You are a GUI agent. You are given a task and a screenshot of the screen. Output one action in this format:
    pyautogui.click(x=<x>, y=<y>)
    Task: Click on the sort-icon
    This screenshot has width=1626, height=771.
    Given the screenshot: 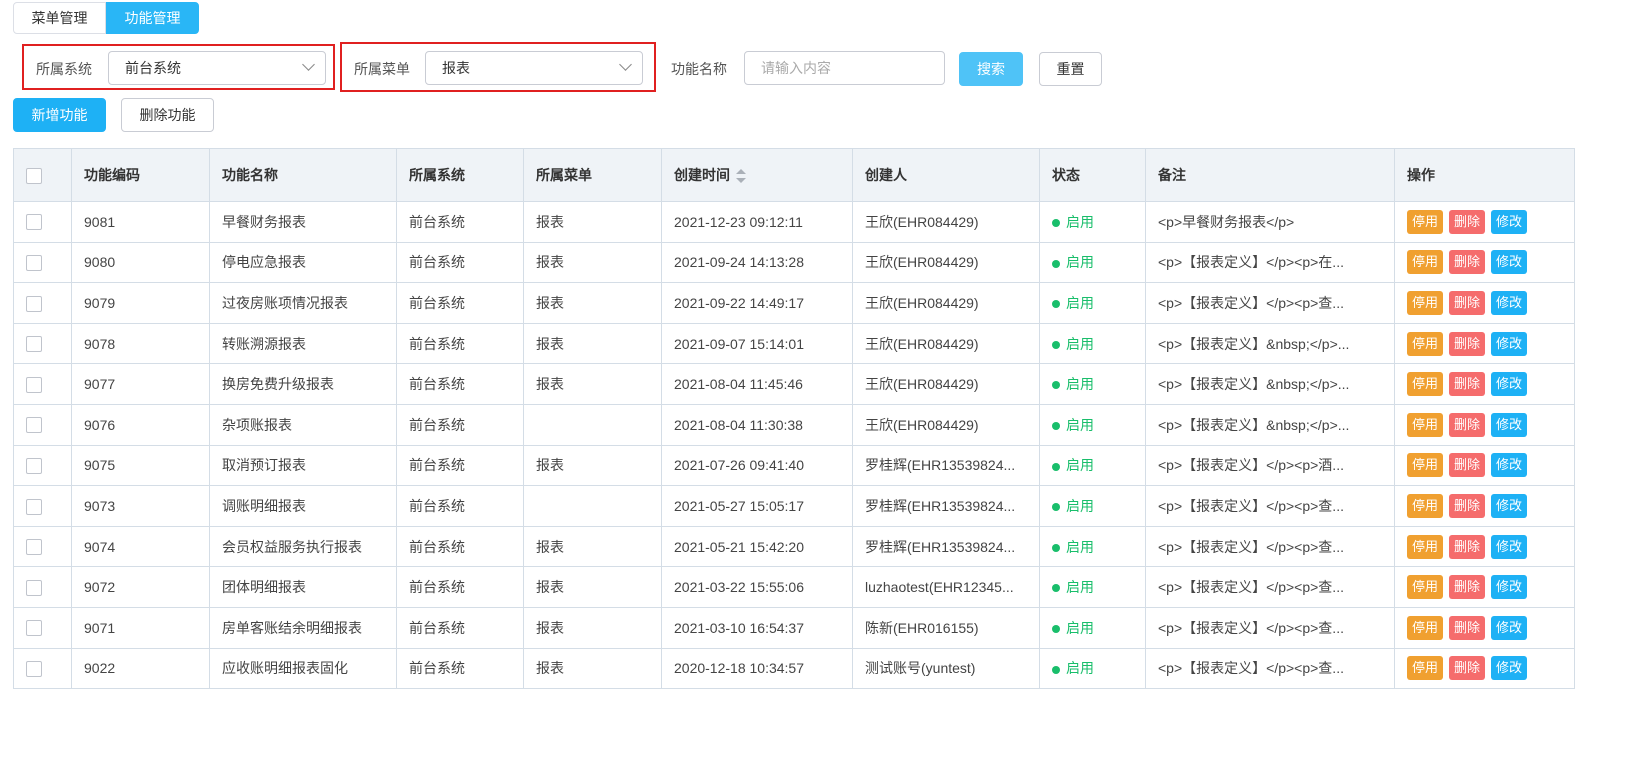 What is the action you would take?
    pyautogui.click(x=741, y=176)
    